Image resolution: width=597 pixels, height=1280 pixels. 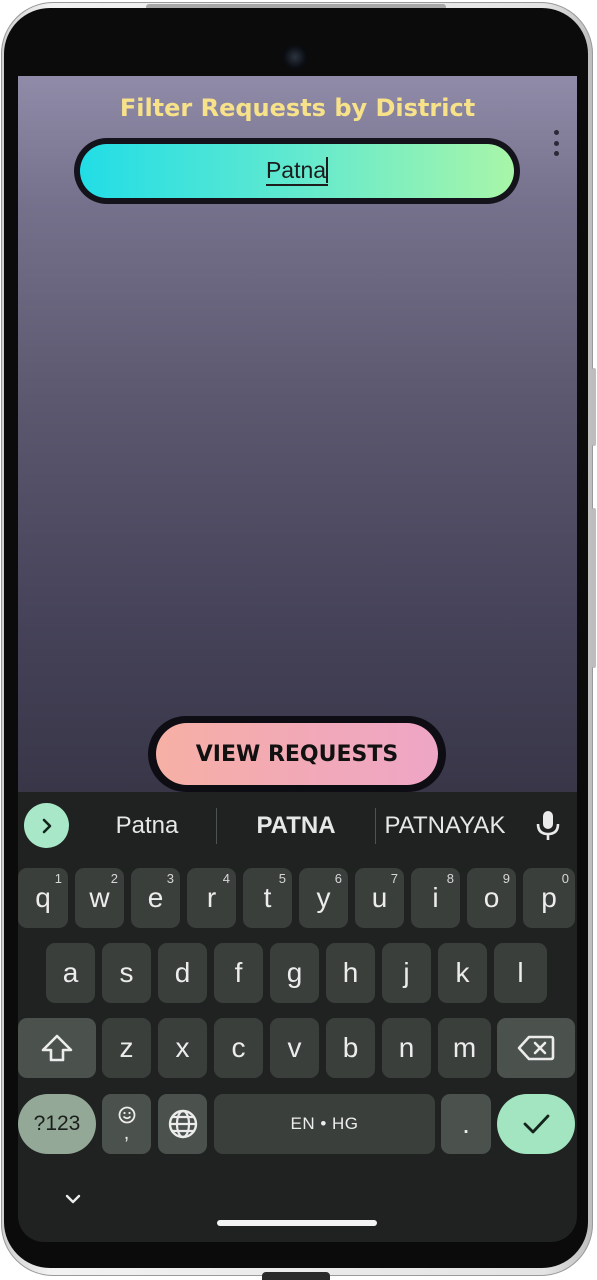 What do you see at coordinates (57, 1124) in the screenshot?
I see `symbols-key: ?123` at bounding box center [57, 1124].